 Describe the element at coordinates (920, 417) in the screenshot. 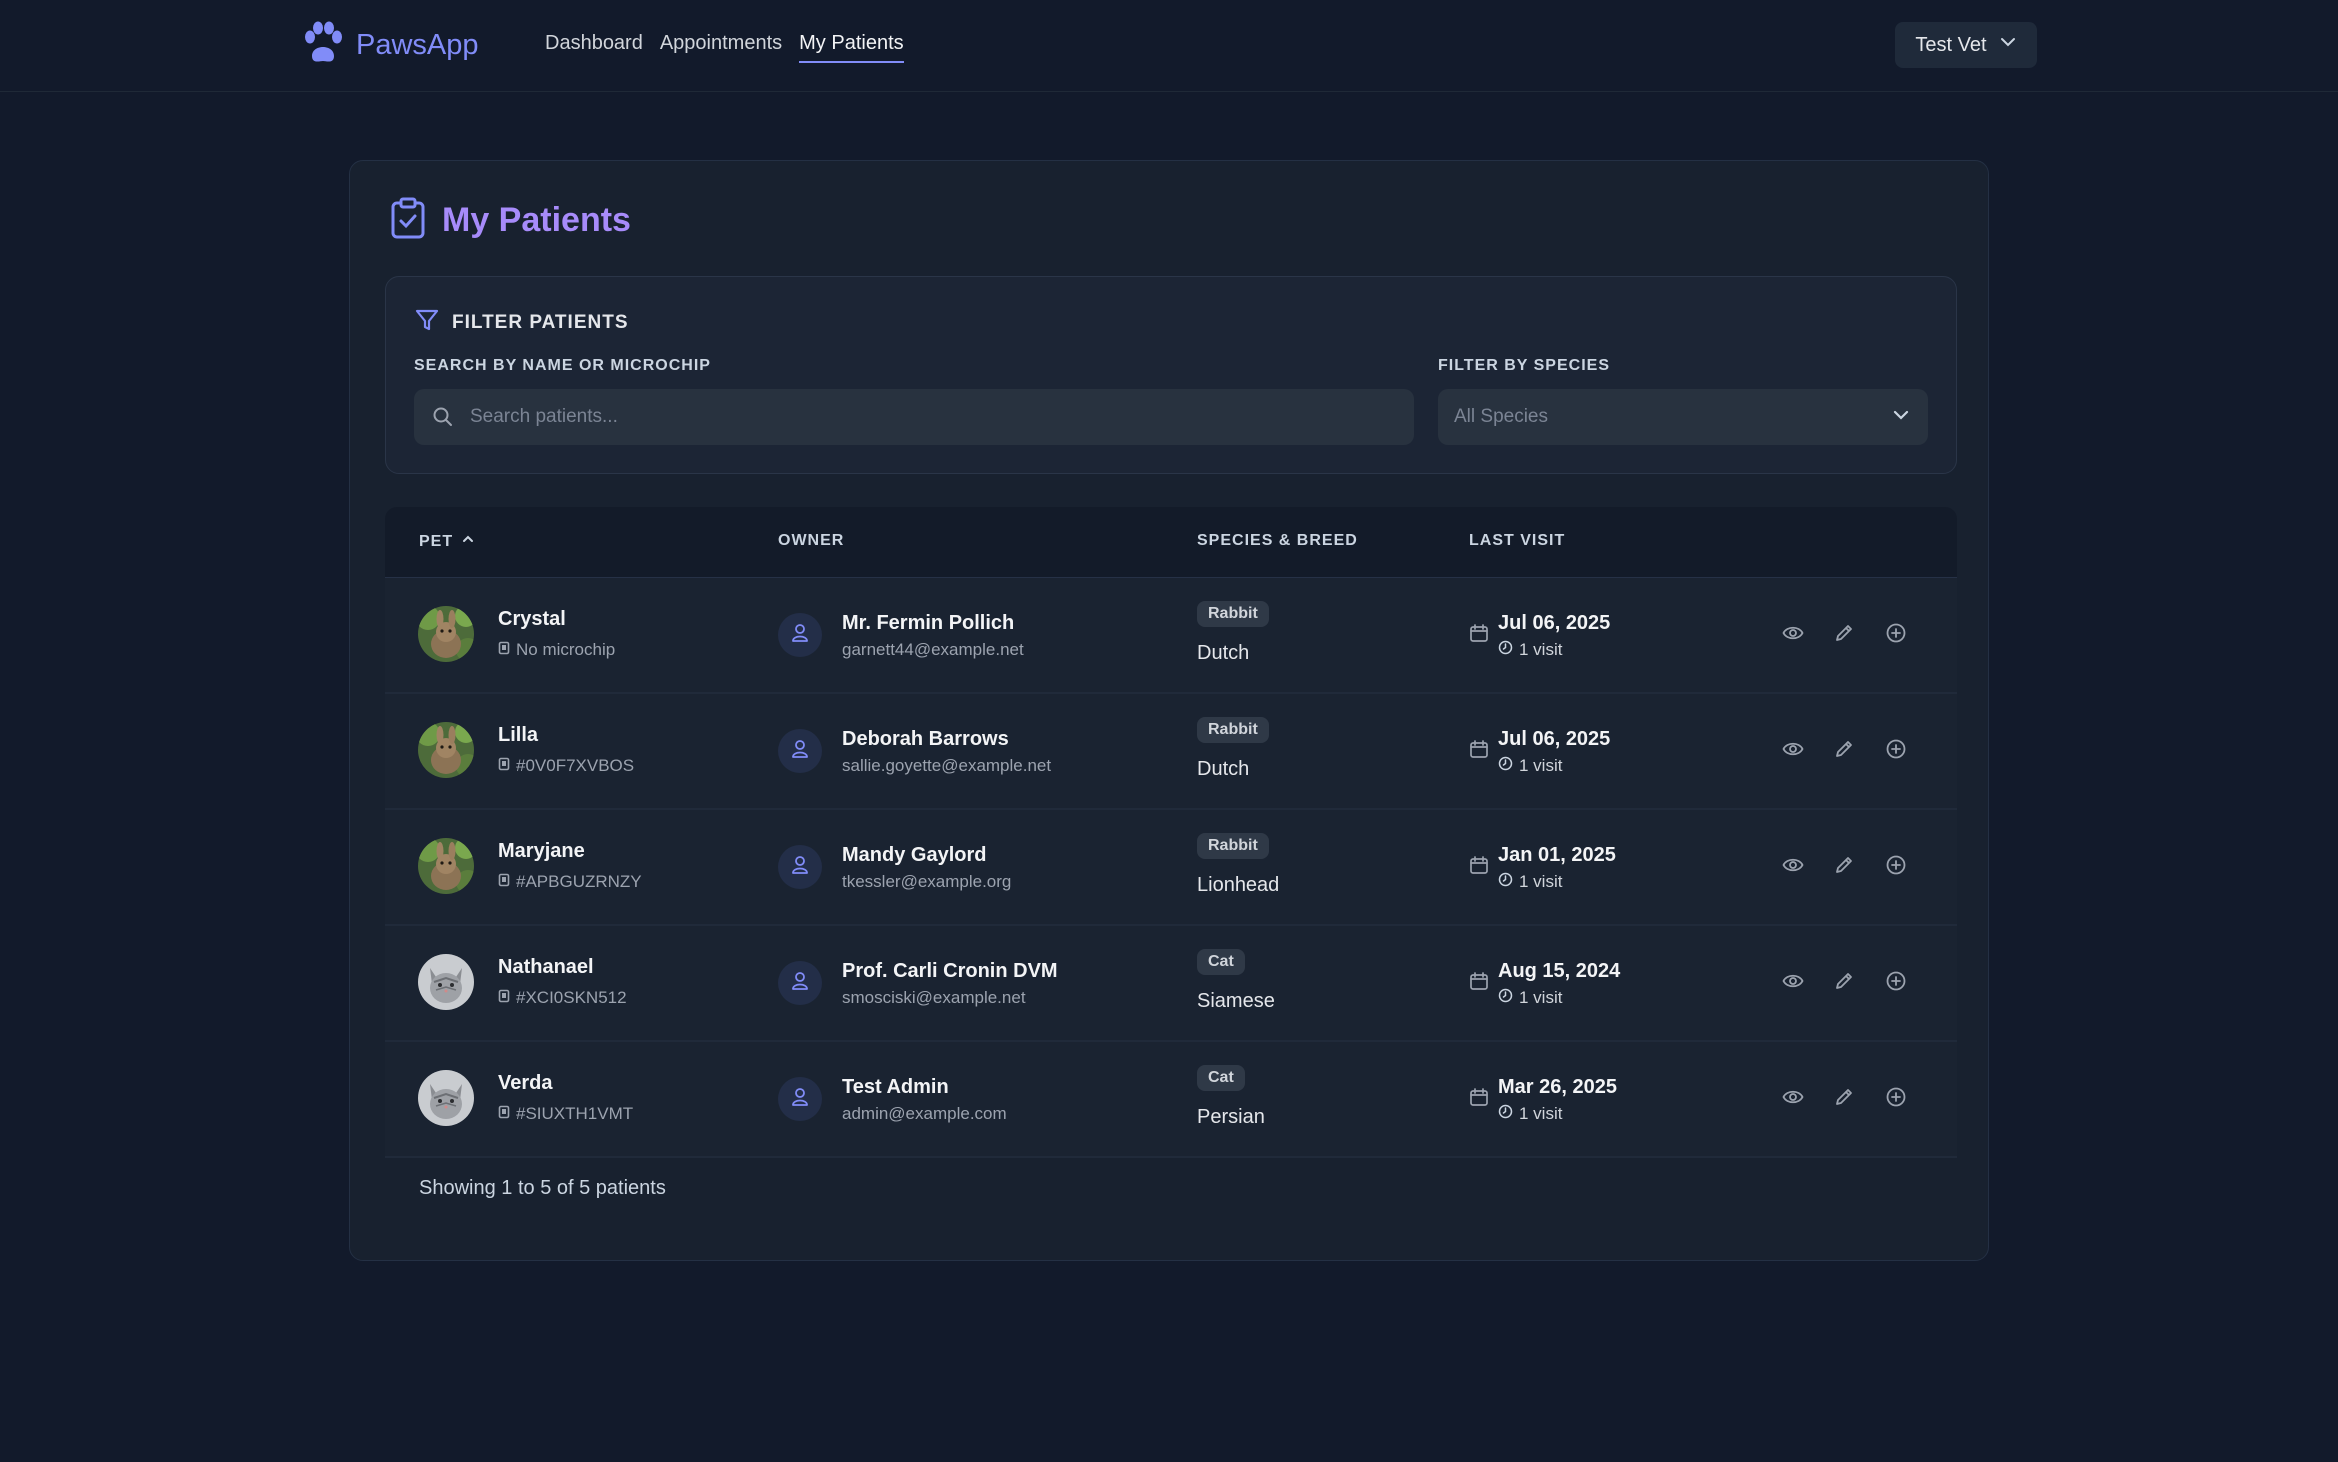

I see `search-input` at that location.